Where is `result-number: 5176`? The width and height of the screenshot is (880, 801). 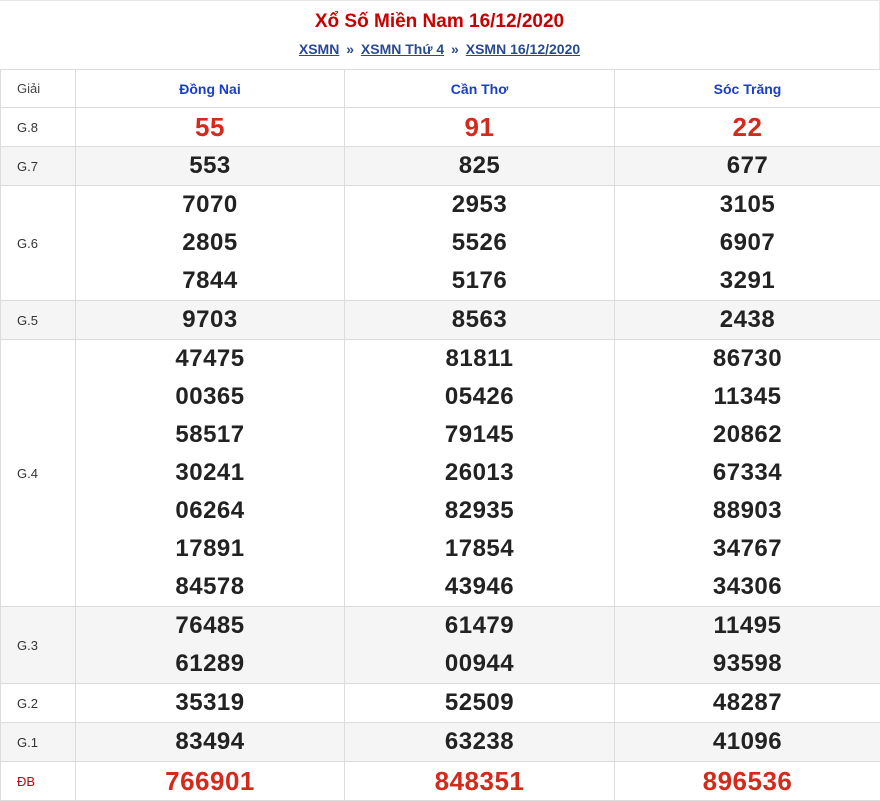
result-number: 5176 is located at coordinates (479, 280).